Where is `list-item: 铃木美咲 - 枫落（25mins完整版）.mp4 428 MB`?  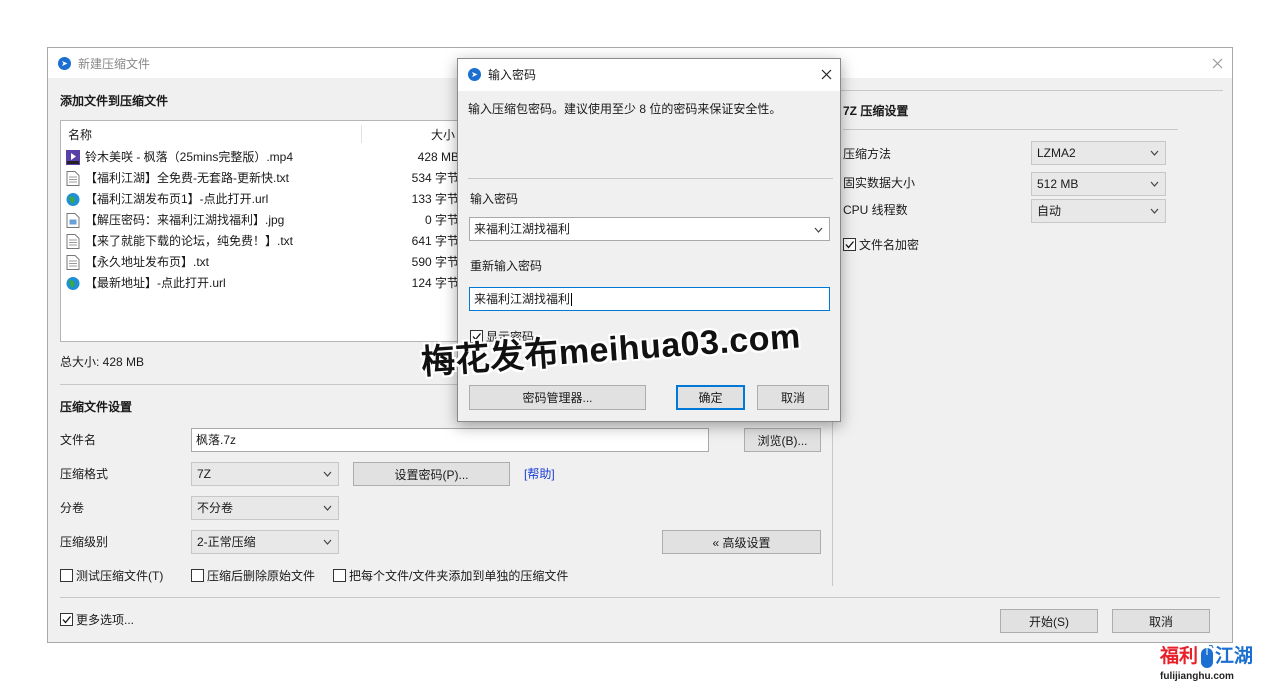 list-item: 铃木美咲 - 枫落（25mins完整版）.mp4 428 MB is located at coordinates (260, 157).